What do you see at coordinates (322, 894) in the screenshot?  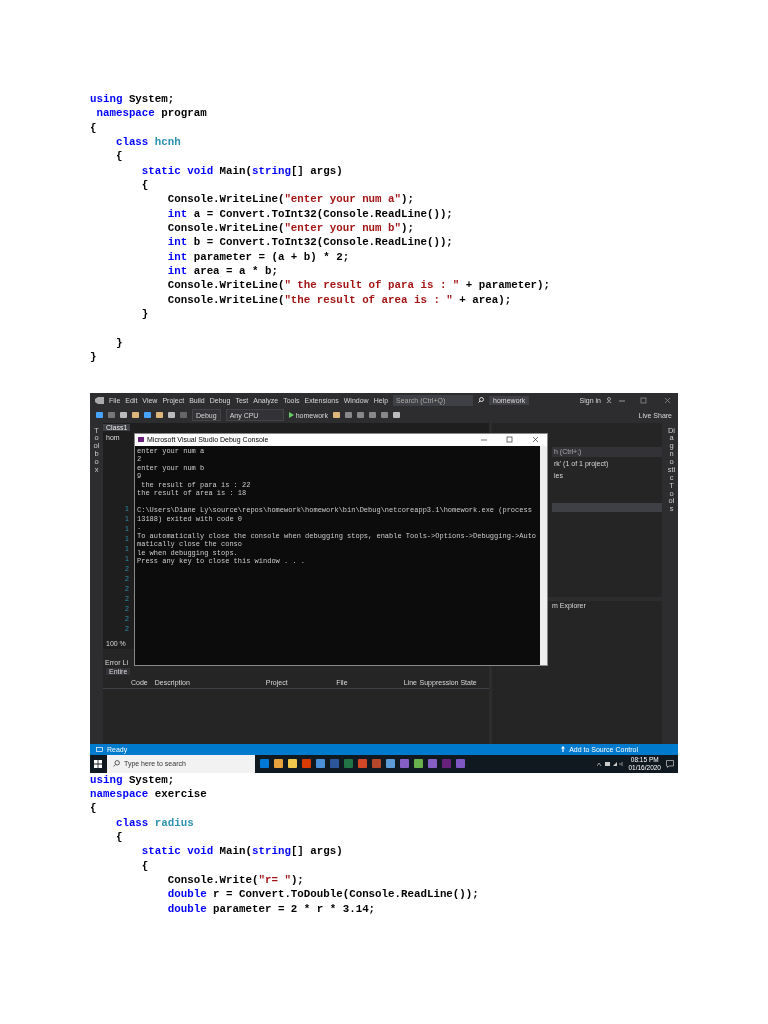 I see `code-line: double r = Convert.ToDouble(Console.ReadLine());` at bounding box center [322, 894].